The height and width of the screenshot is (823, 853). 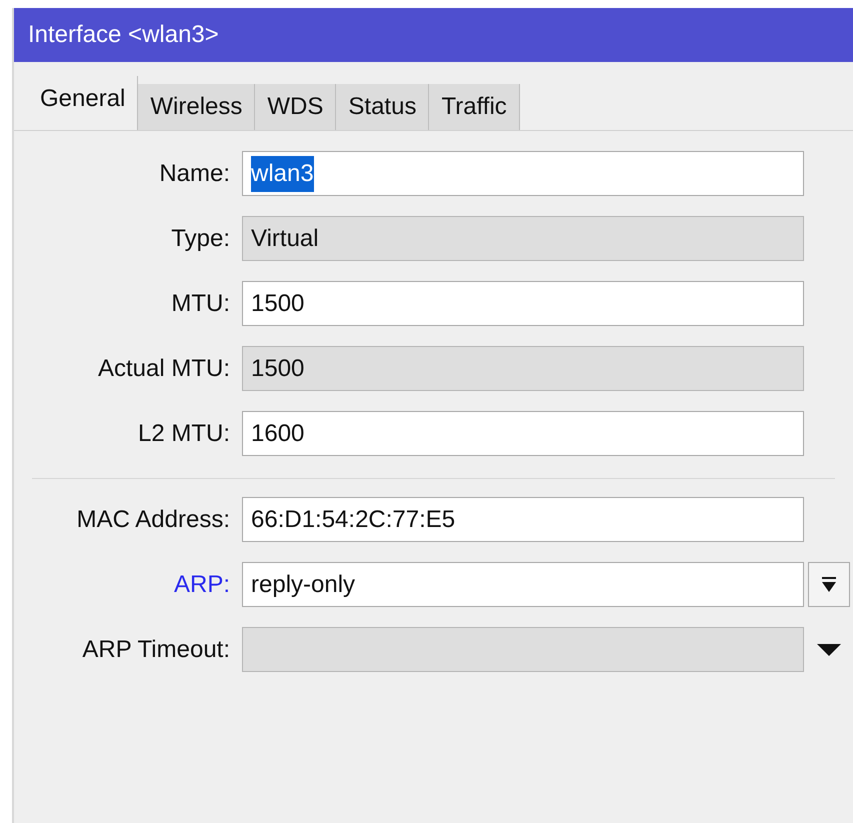 What do you see at coordinates (523, 173) in the screenshot?
I see `input-field: wlan3` at bounding box center [523, 173].